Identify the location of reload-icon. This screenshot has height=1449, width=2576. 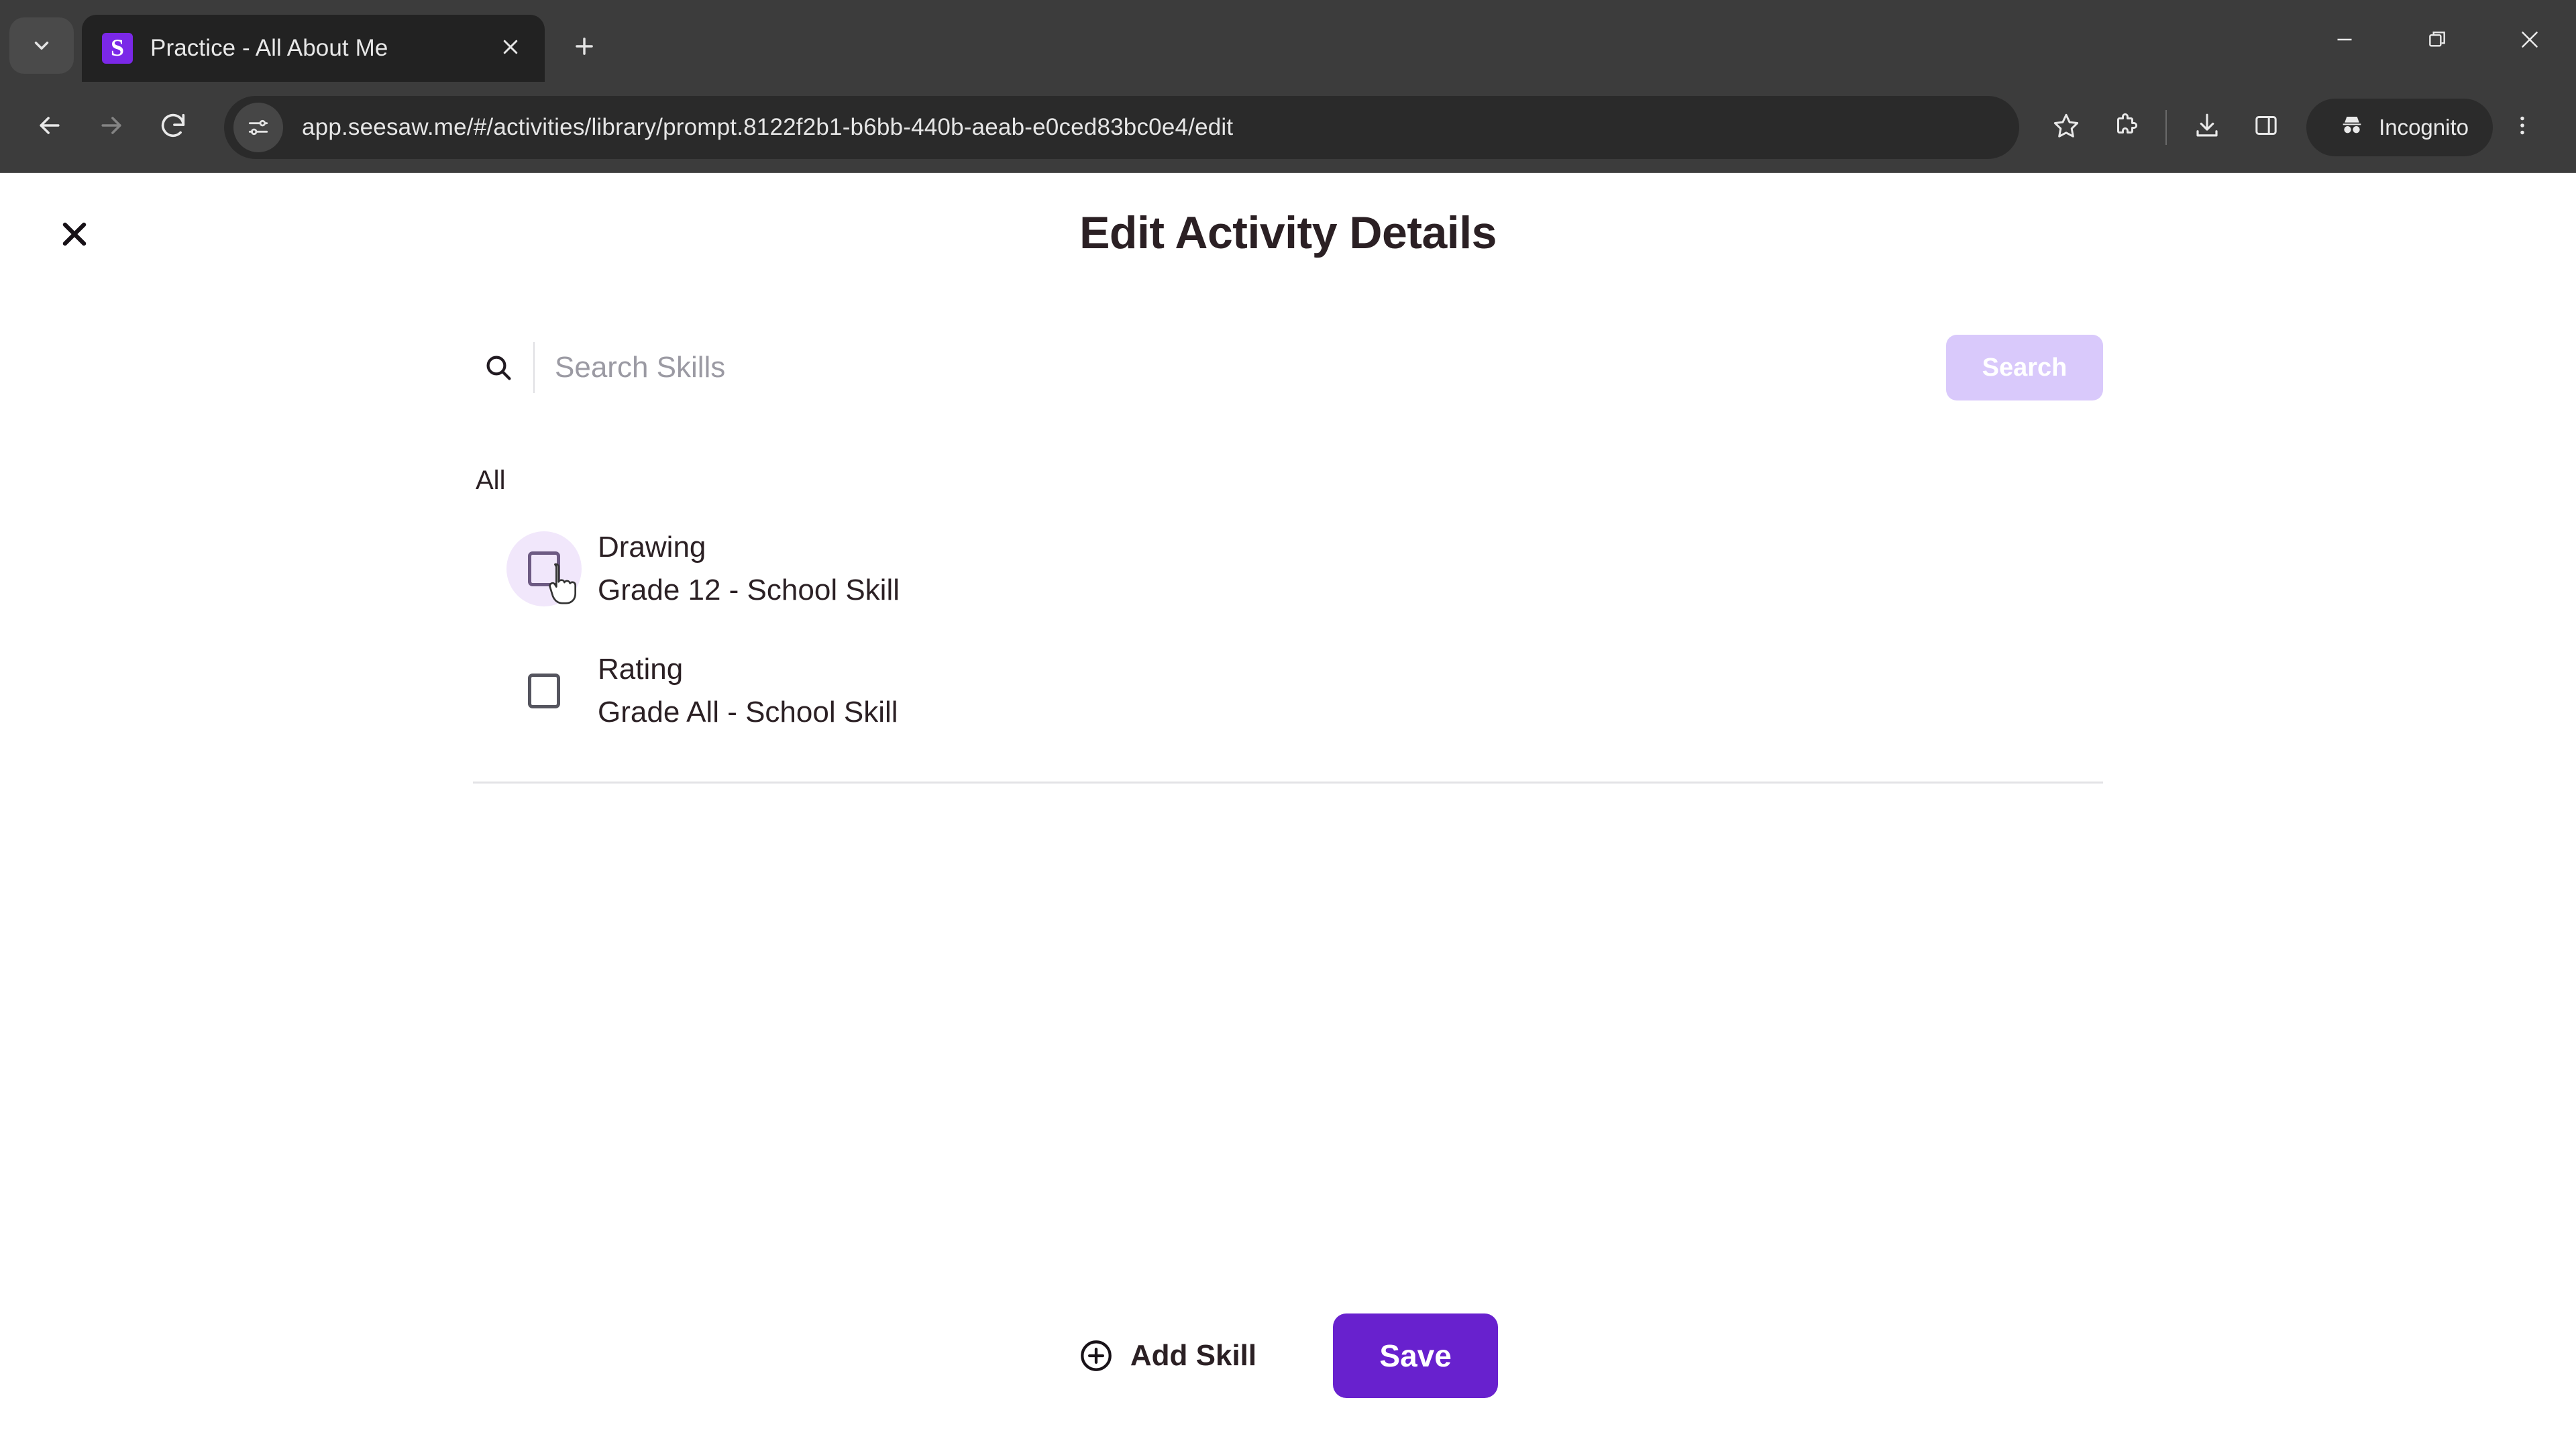
(173, 127).